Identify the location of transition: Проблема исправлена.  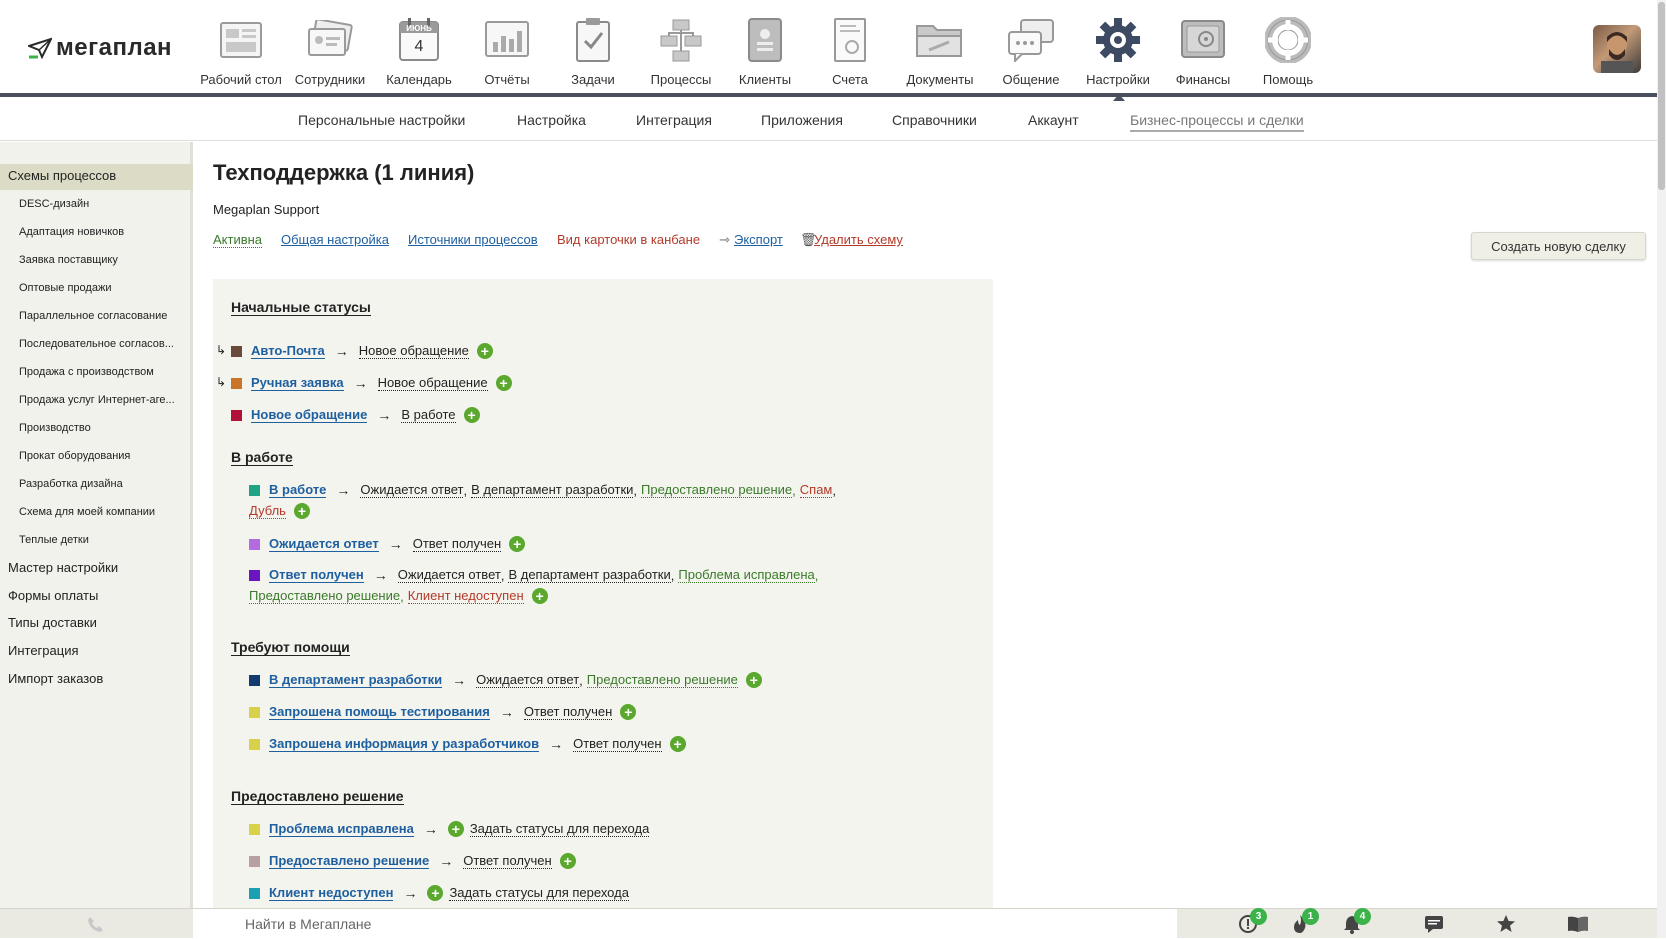
(746, 575).